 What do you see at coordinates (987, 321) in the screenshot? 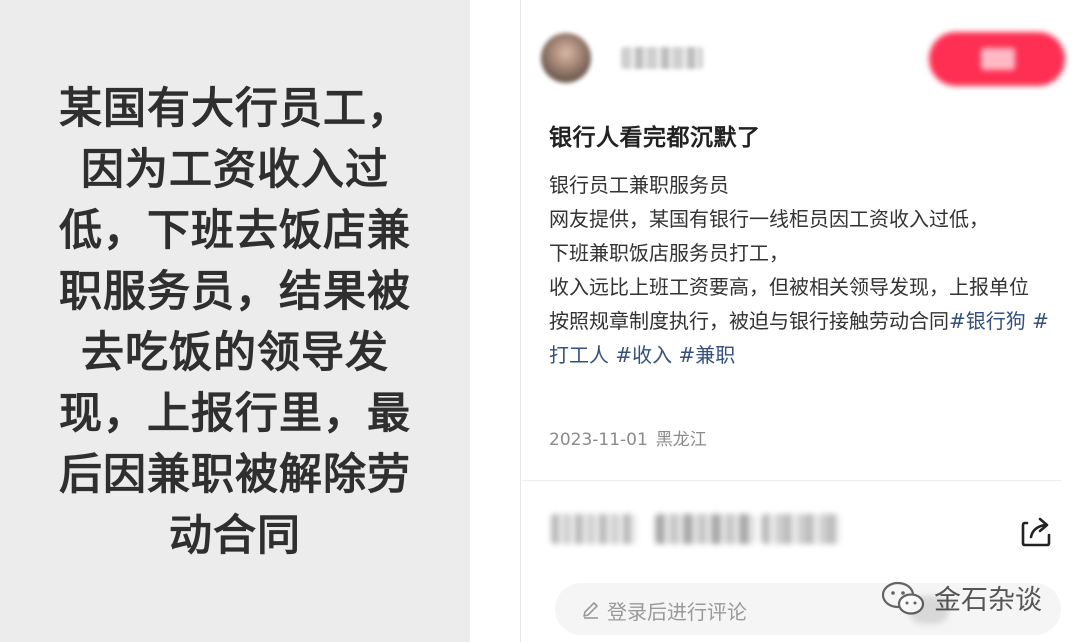
I see `hashtag-link: #银行狗` at bounding box center [987, 321].